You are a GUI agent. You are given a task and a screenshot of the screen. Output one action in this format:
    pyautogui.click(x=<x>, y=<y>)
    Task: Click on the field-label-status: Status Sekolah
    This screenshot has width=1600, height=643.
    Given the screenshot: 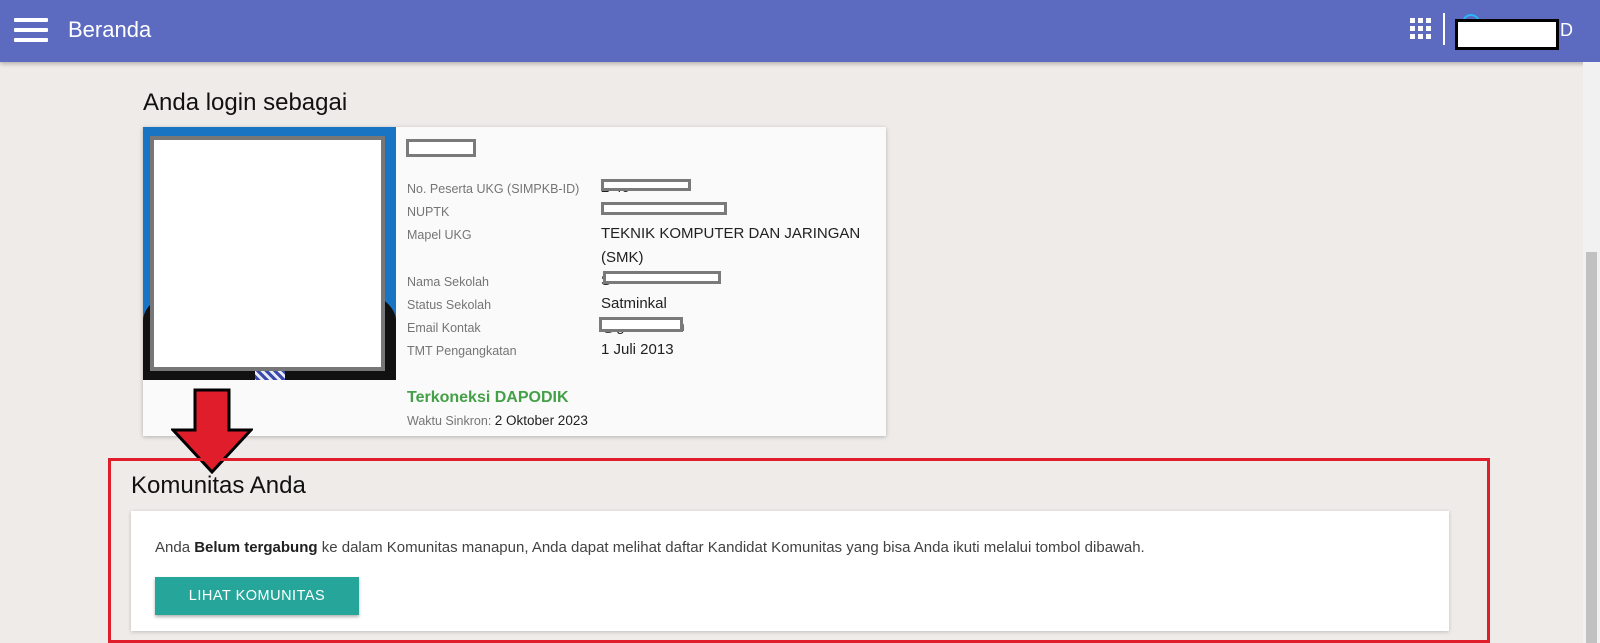 What is the action you would take?
    pyautogui.click(x=449, y=305)
    